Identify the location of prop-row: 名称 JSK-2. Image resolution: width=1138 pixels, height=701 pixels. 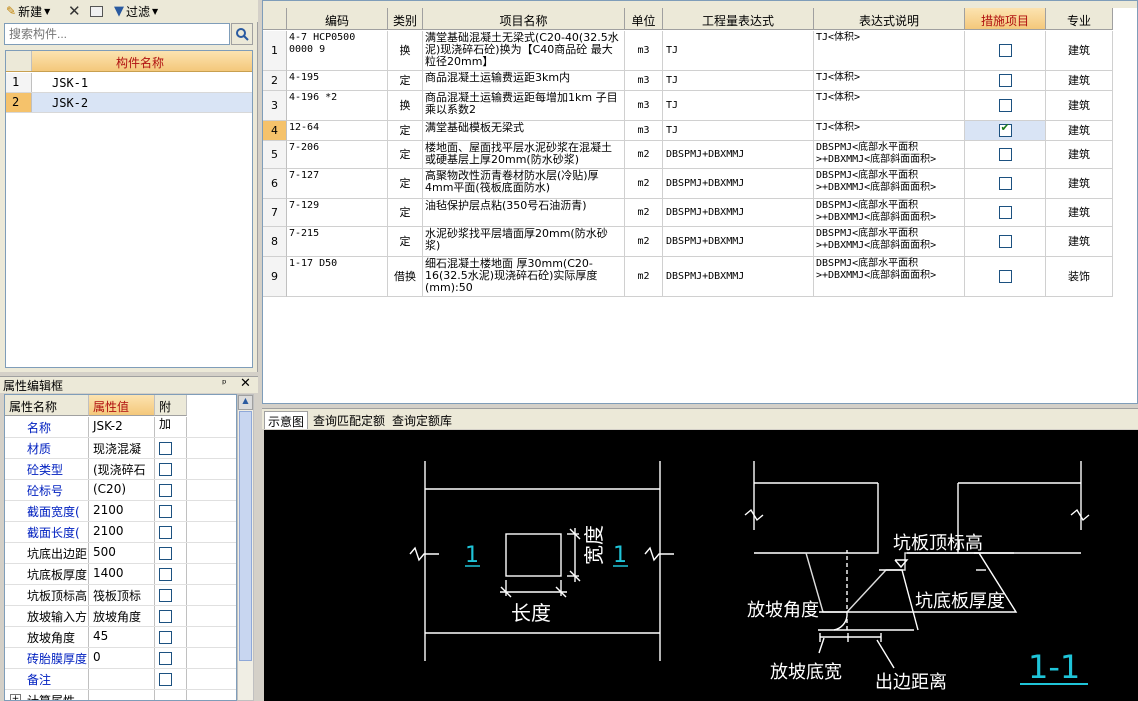
(120, 427).